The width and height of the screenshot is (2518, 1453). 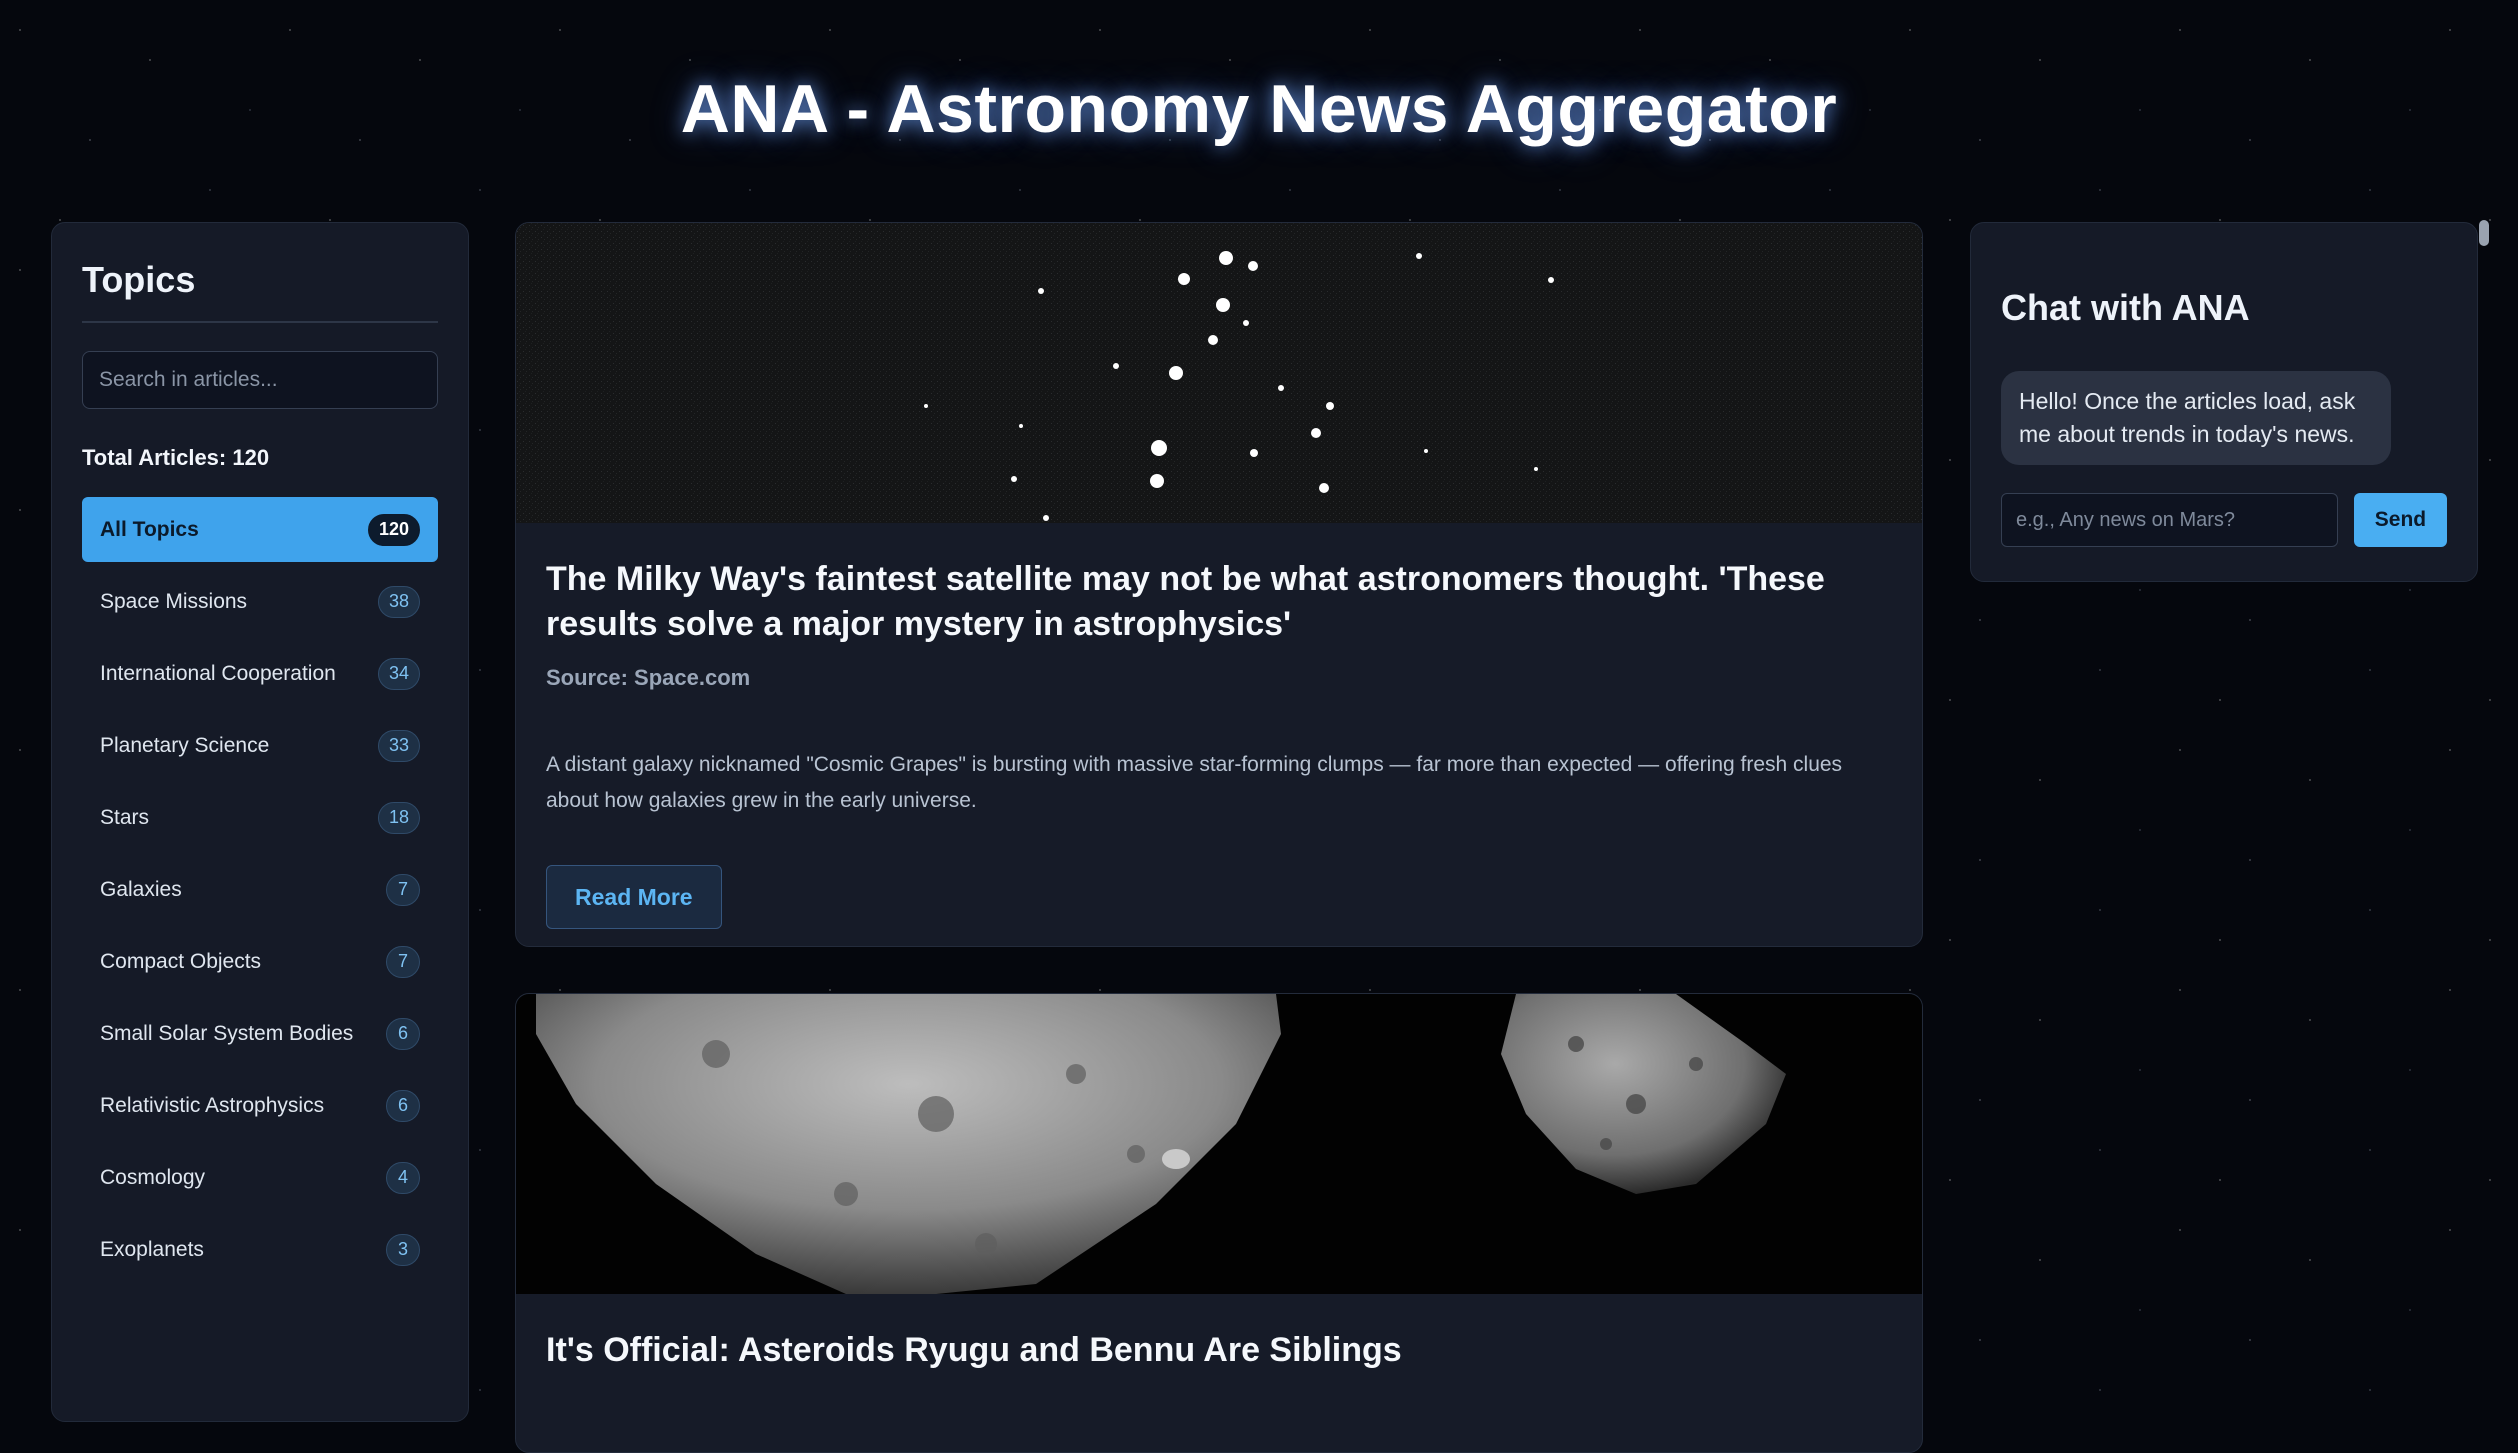 What do you see at coordinates (2400, 520) in the screenshot?
I see `send-button: Send` at bounding box center [2400, 520].